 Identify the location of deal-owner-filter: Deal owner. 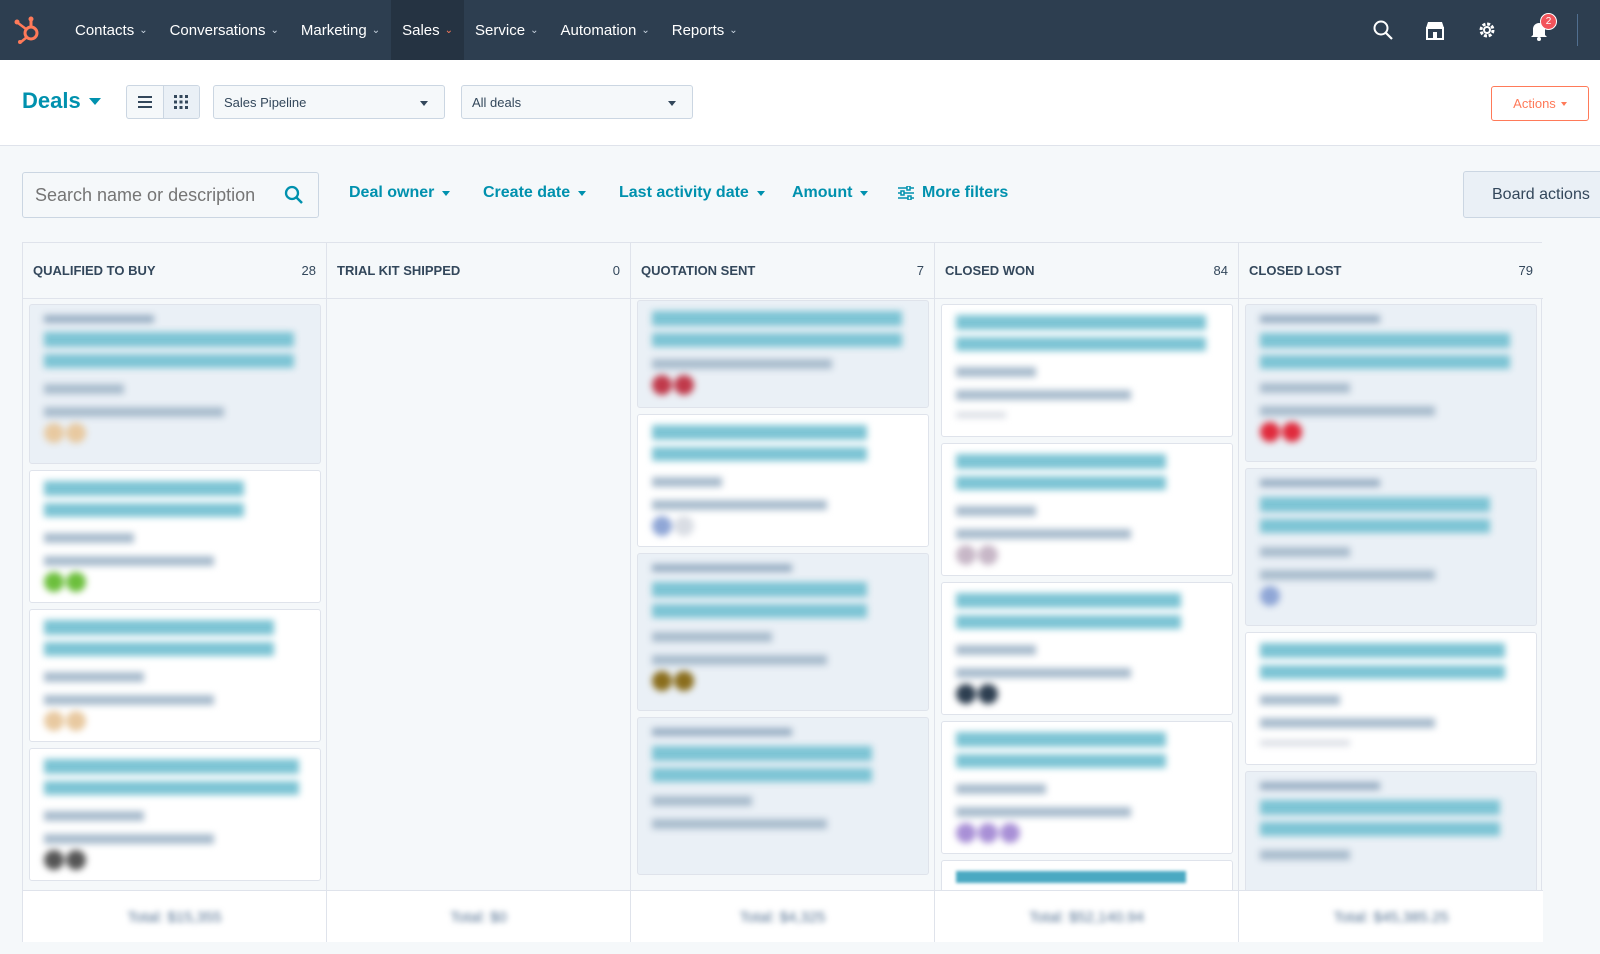
(400, 193).